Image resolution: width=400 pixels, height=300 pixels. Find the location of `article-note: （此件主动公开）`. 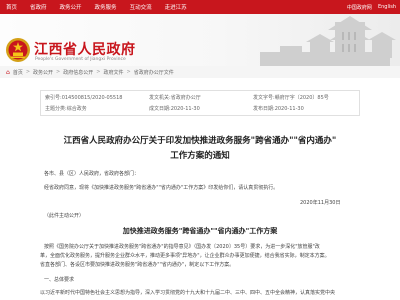

article-note: （此件主动公开） is located at coordinates (64, 216).